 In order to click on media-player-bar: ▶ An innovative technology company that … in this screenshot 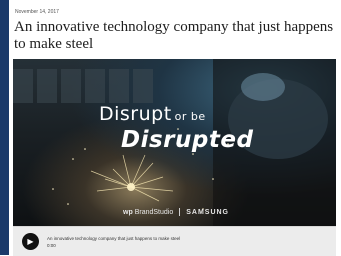, I will do `click(174, 241)`.